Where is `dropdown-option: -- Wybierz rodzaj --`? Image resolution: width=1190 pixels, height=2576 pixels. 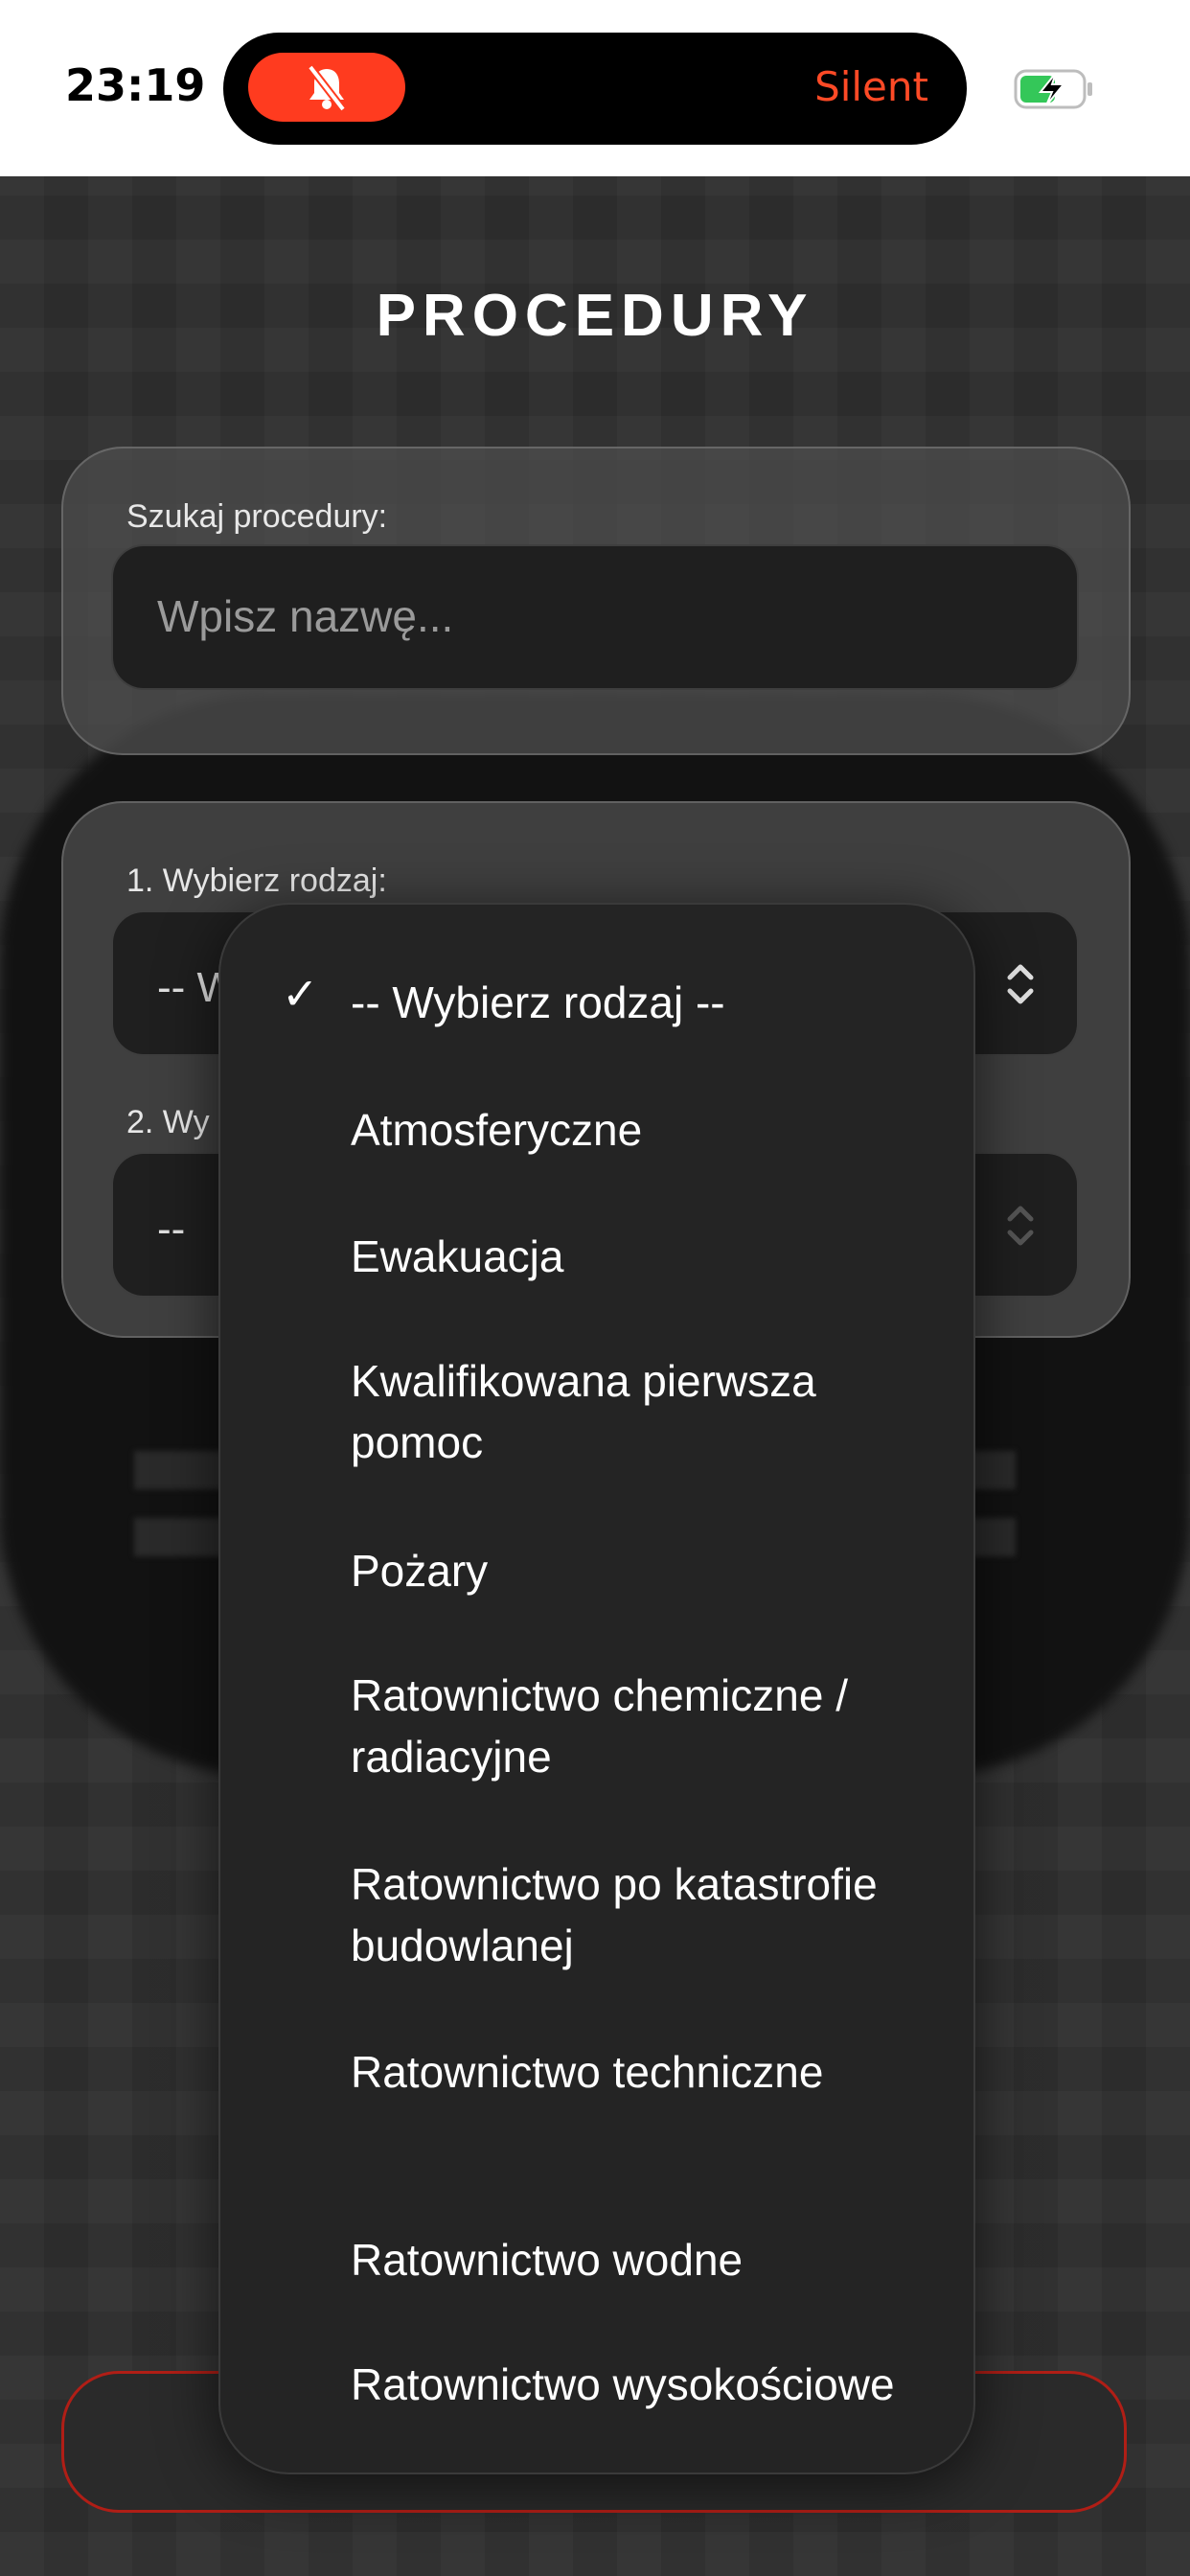
dropdown-option: -- Wybierz rodzaj -- is located at coordinates (643, 1002).